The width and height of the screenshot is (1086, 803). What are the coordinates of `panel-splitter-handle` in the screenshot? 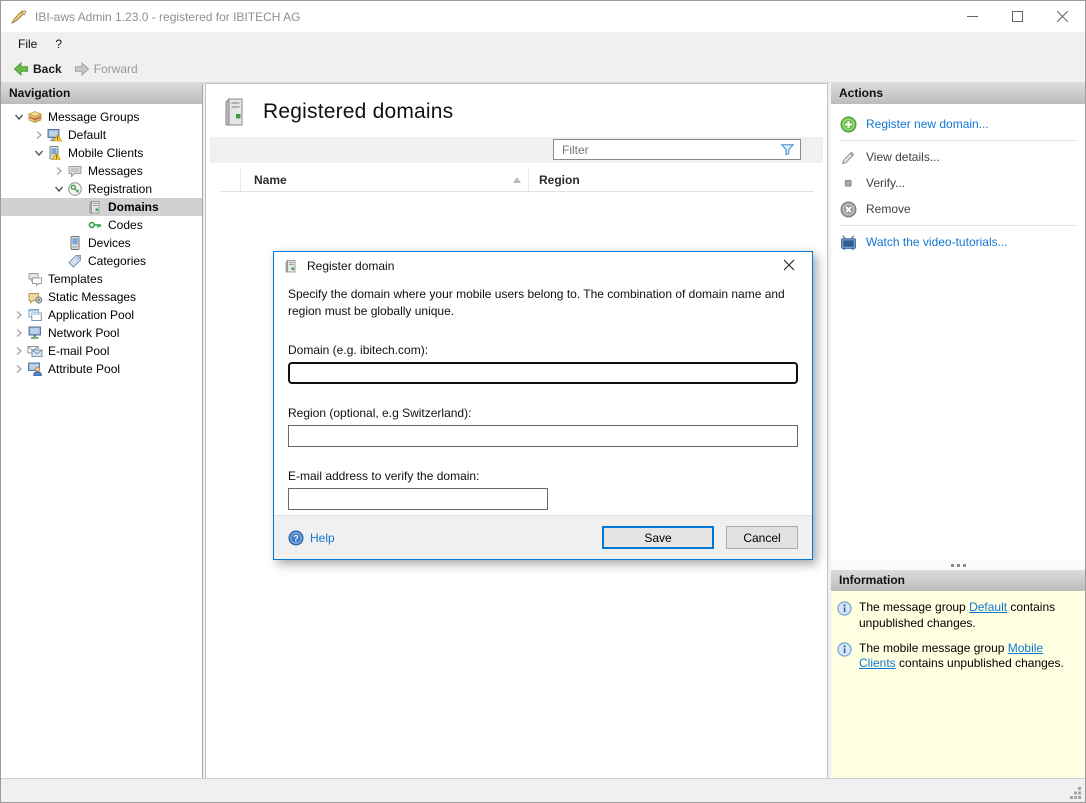 It's located at (958, 565).